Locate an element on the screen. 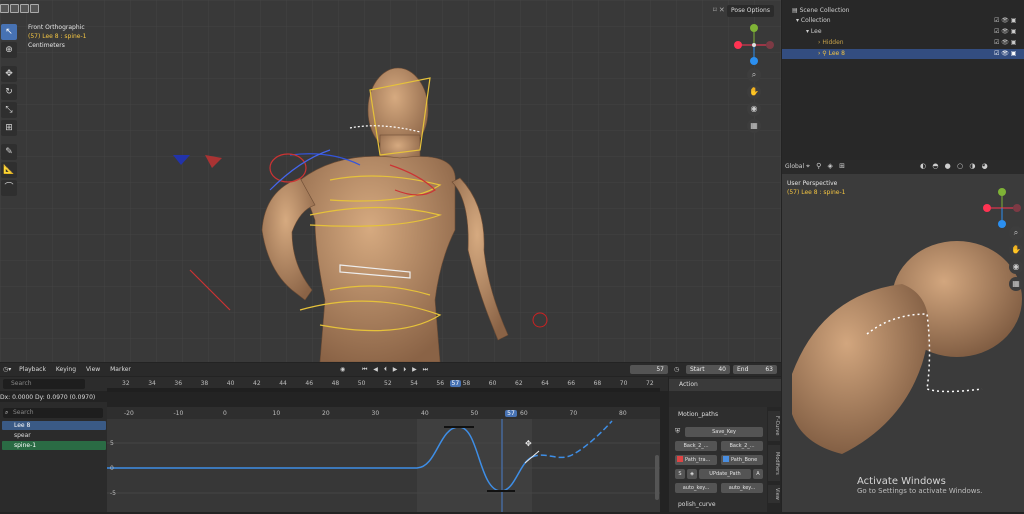 The width and height of the screenshot is (1024, 514). record-icon: ◉ is located at coordinates (342, 369).